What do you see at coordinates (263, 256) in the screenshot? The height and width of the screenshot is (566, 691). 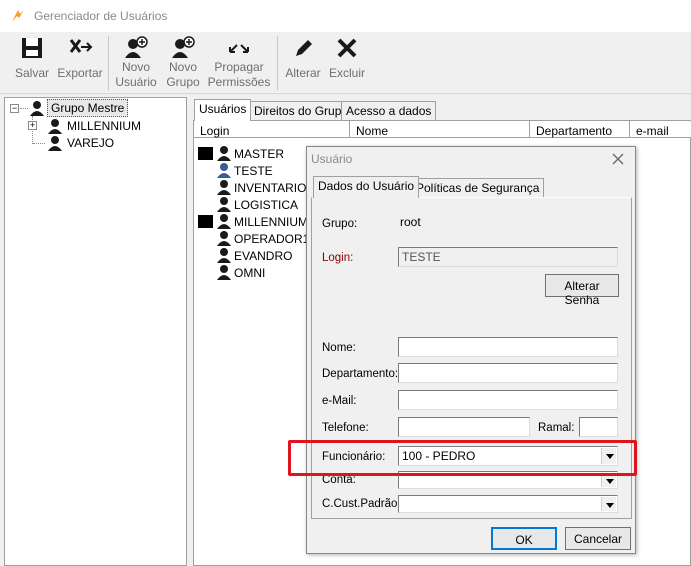 I see `user-login: EVANDRO` at bounding box center [263, 256].